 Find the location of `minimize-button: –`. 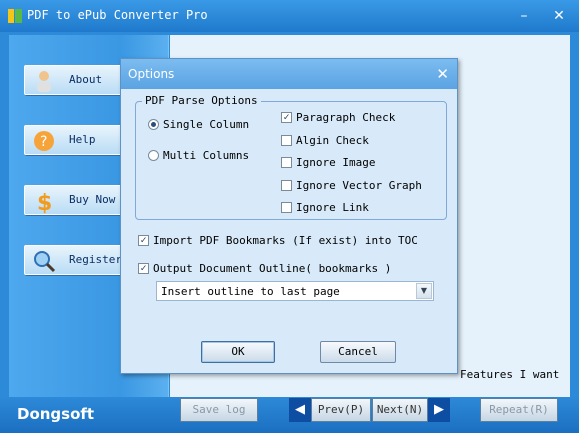

minimize-button: – is located at coordinates (524, 16).